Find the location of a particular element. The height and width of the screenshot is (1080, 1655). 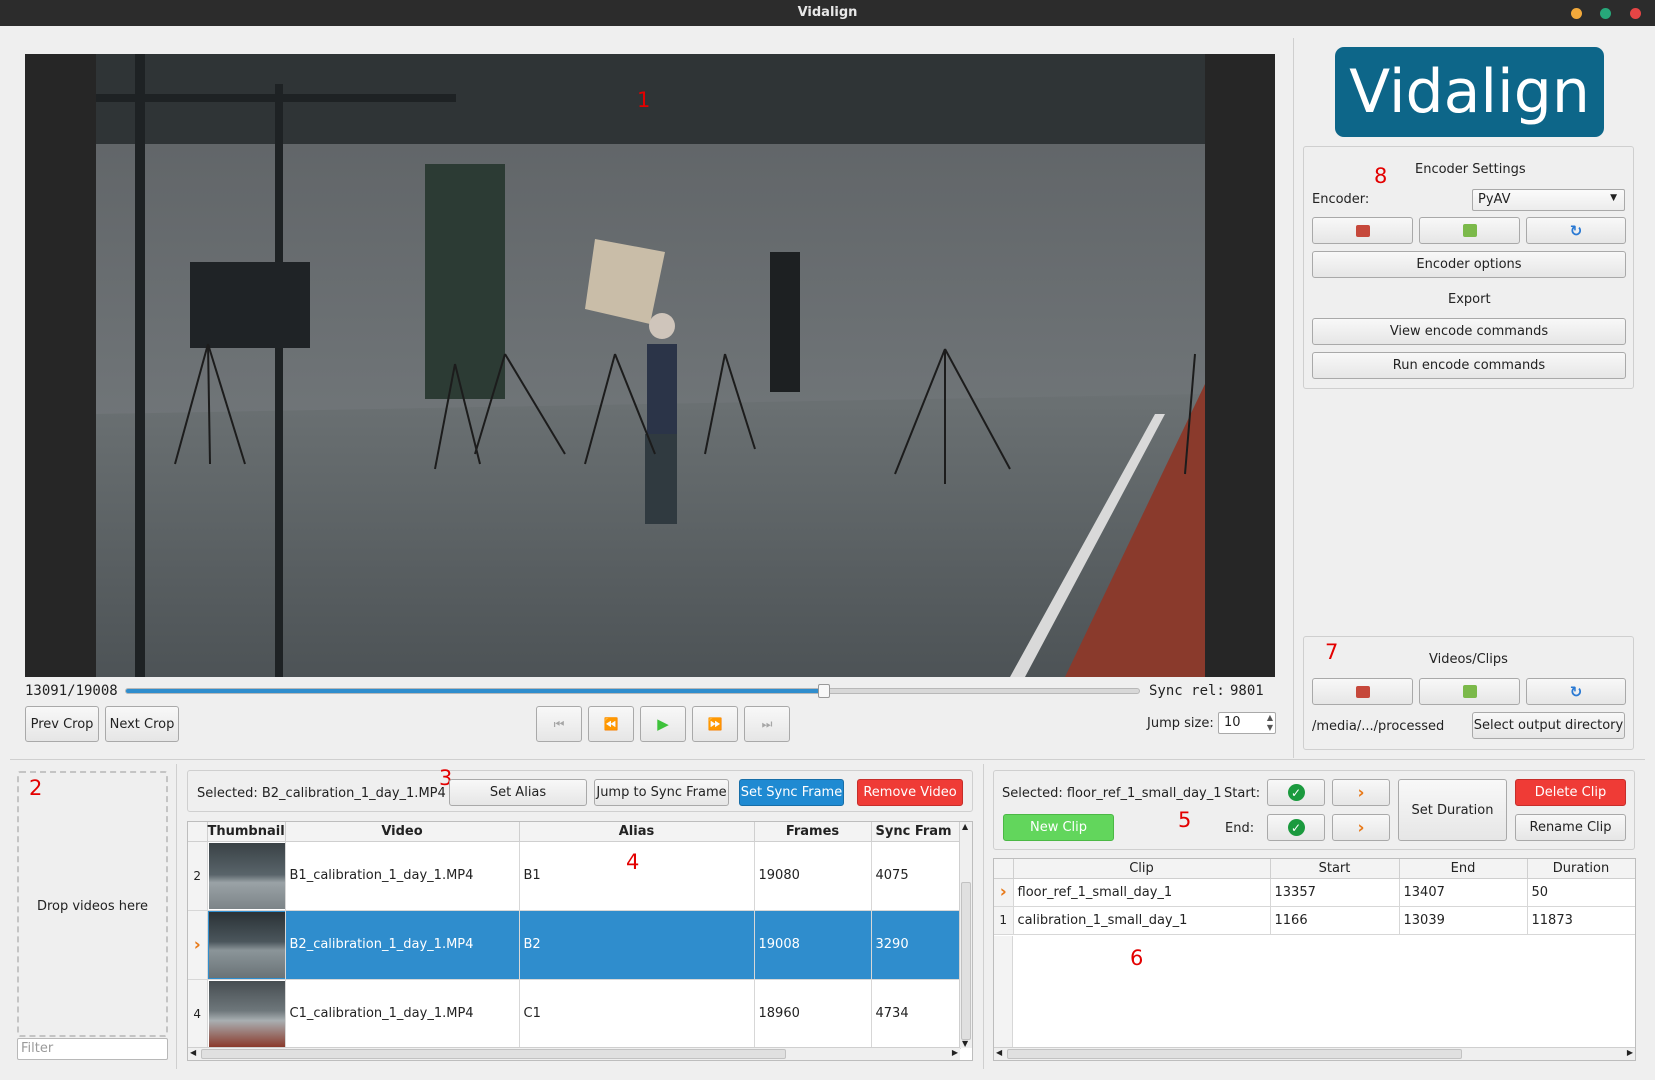

set-sync-frame-button: Set Sync Frame is located at coordinates (791, 792).